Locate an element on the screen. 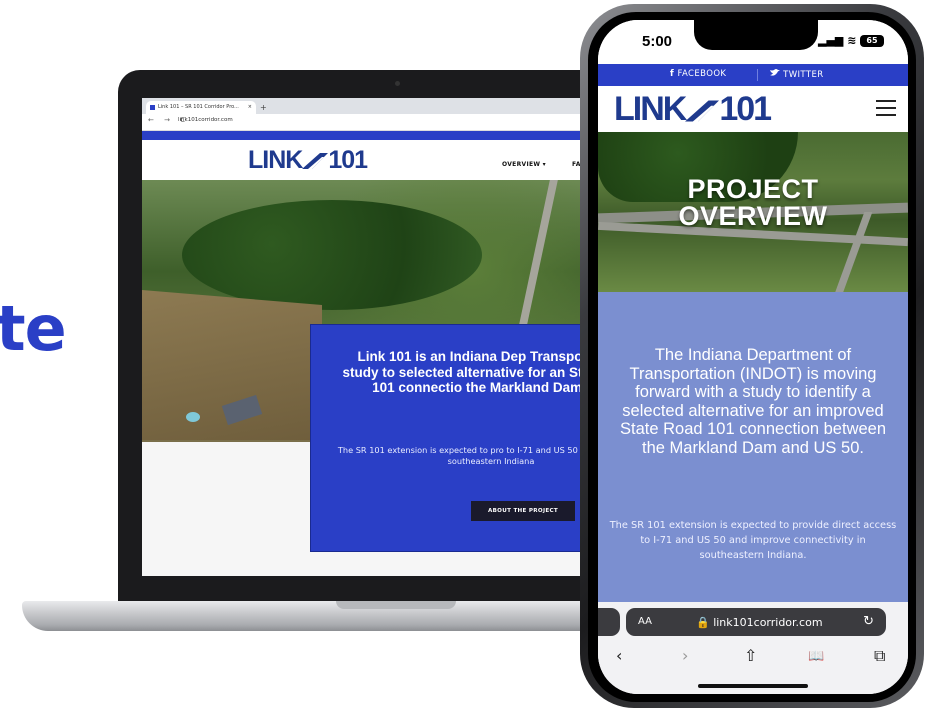 The height and width of the screenshot is (708, 928). laptop-camera is located at coordinates (397, 83).